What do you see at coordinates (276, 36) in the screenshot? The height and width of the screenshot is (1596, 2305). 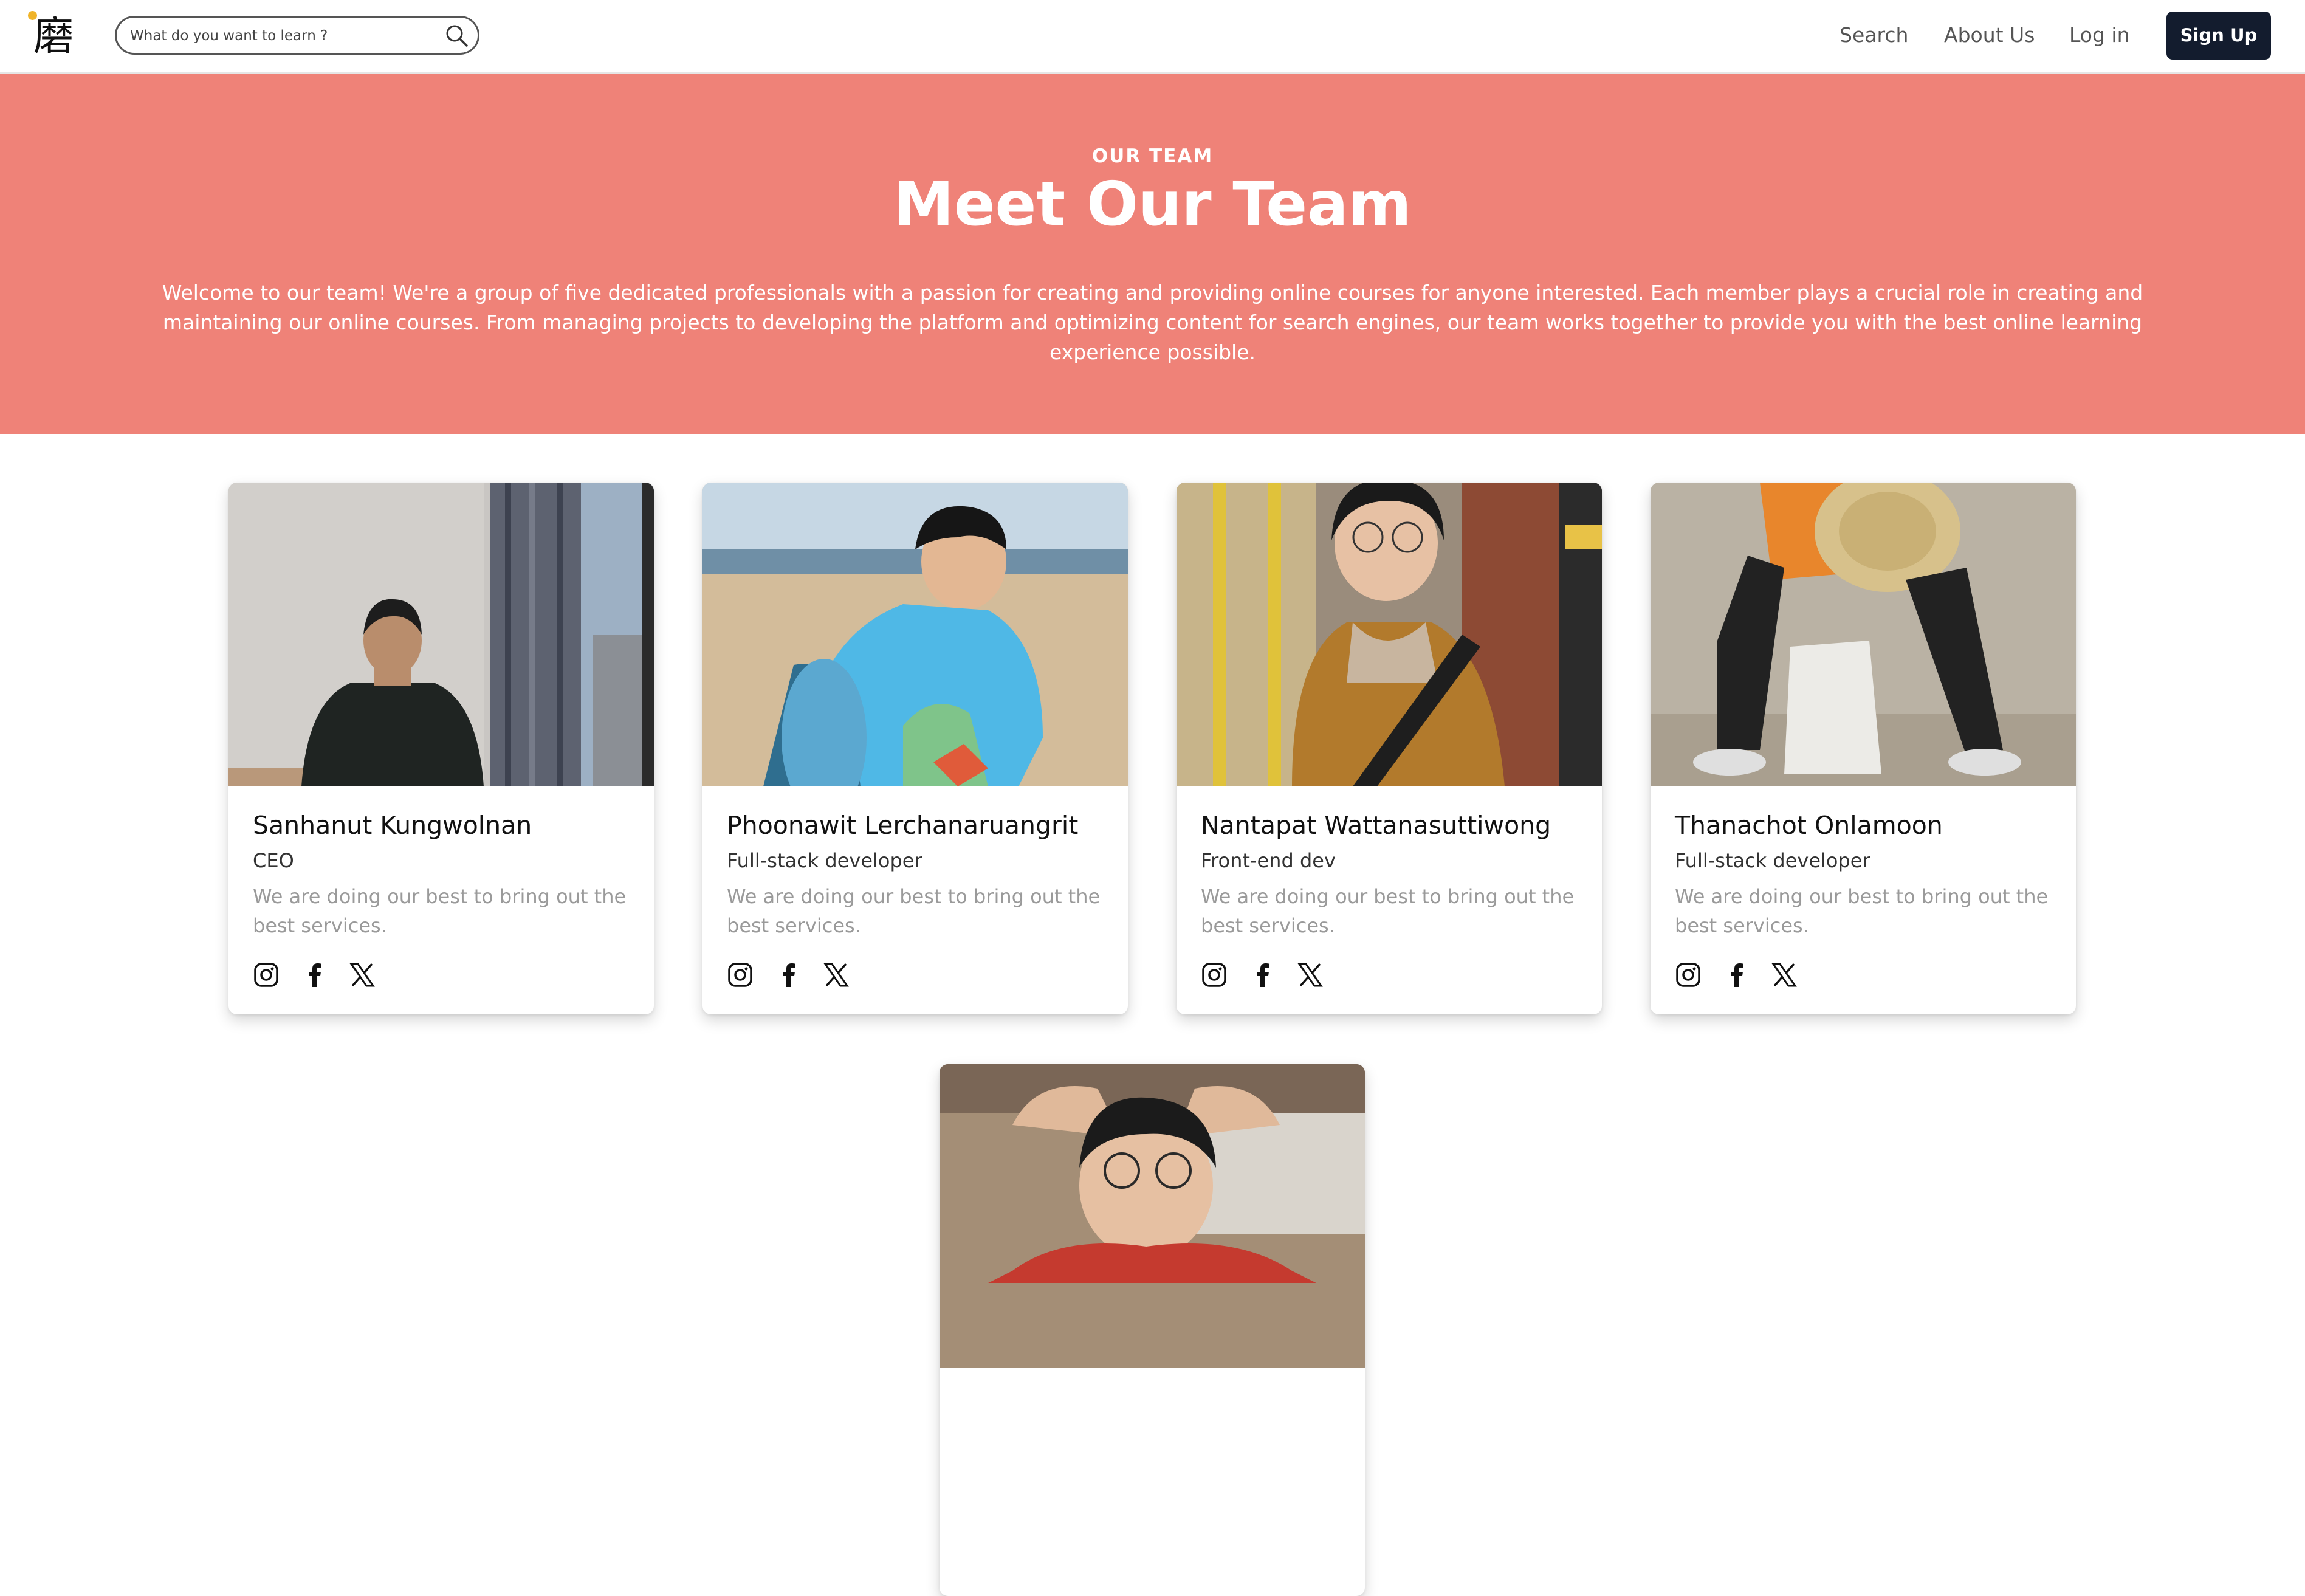 I see `search-input` at bounding box center [276, 36].